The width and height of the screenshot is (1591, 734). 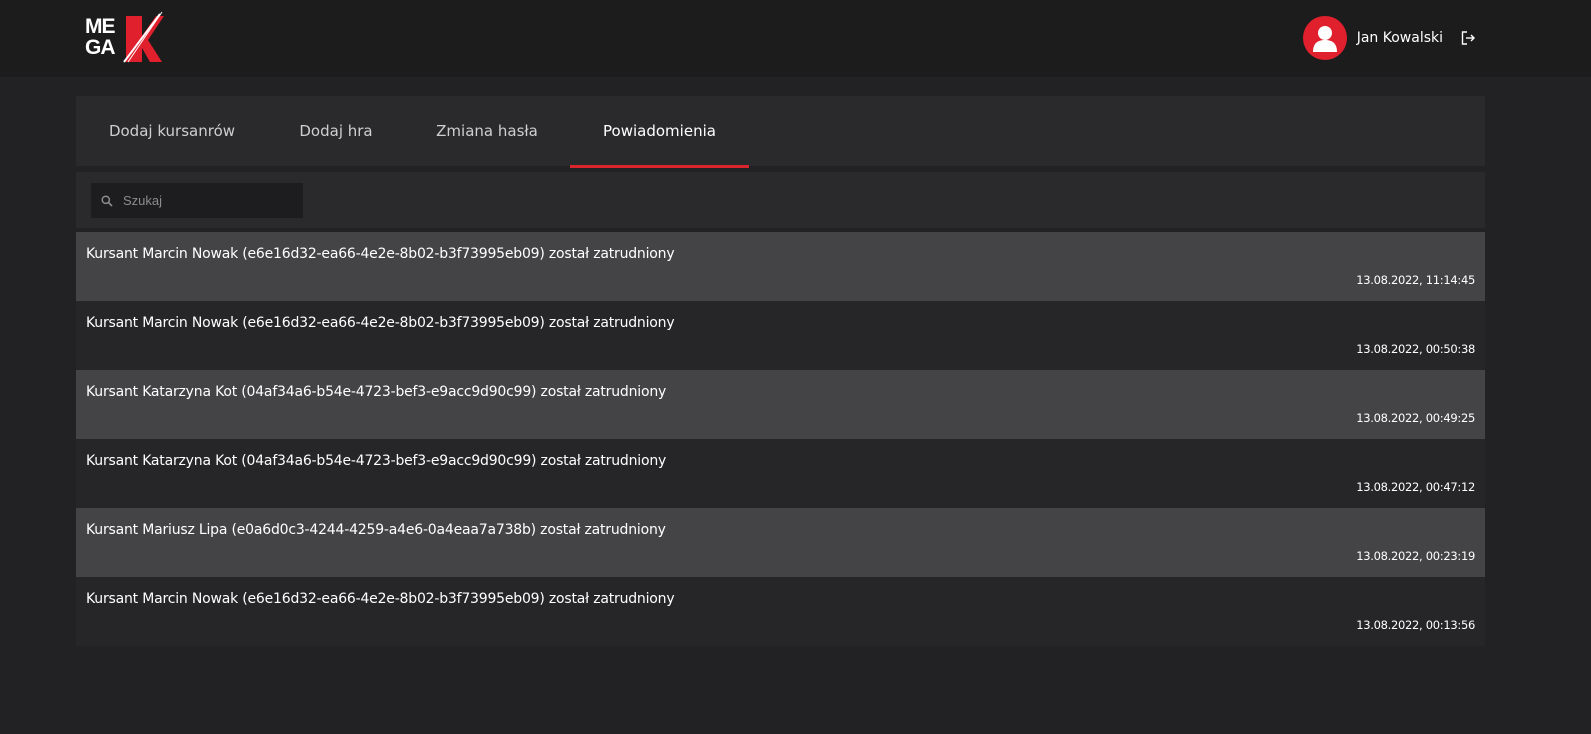 I want to click on tab-add-hr: Dodaj hra, so click(x=336, y=131).